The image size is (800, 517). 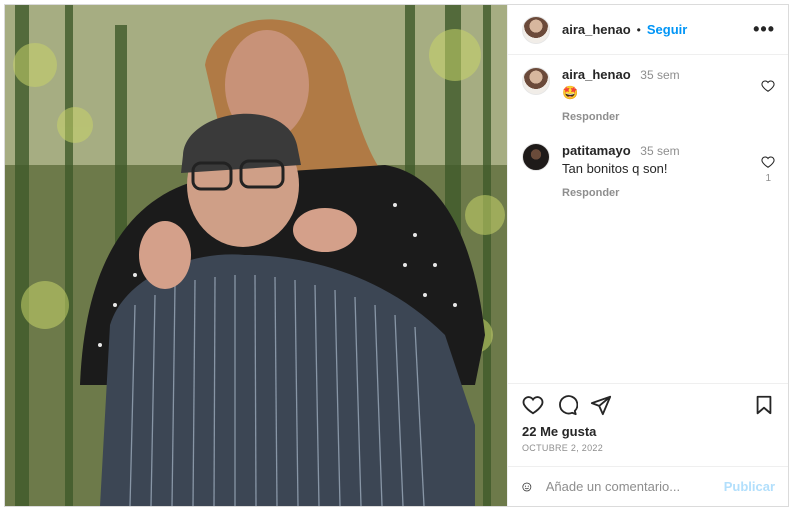 I want to click on post-header: aira_henao • Seguir •••, so click(x=648, y=30).